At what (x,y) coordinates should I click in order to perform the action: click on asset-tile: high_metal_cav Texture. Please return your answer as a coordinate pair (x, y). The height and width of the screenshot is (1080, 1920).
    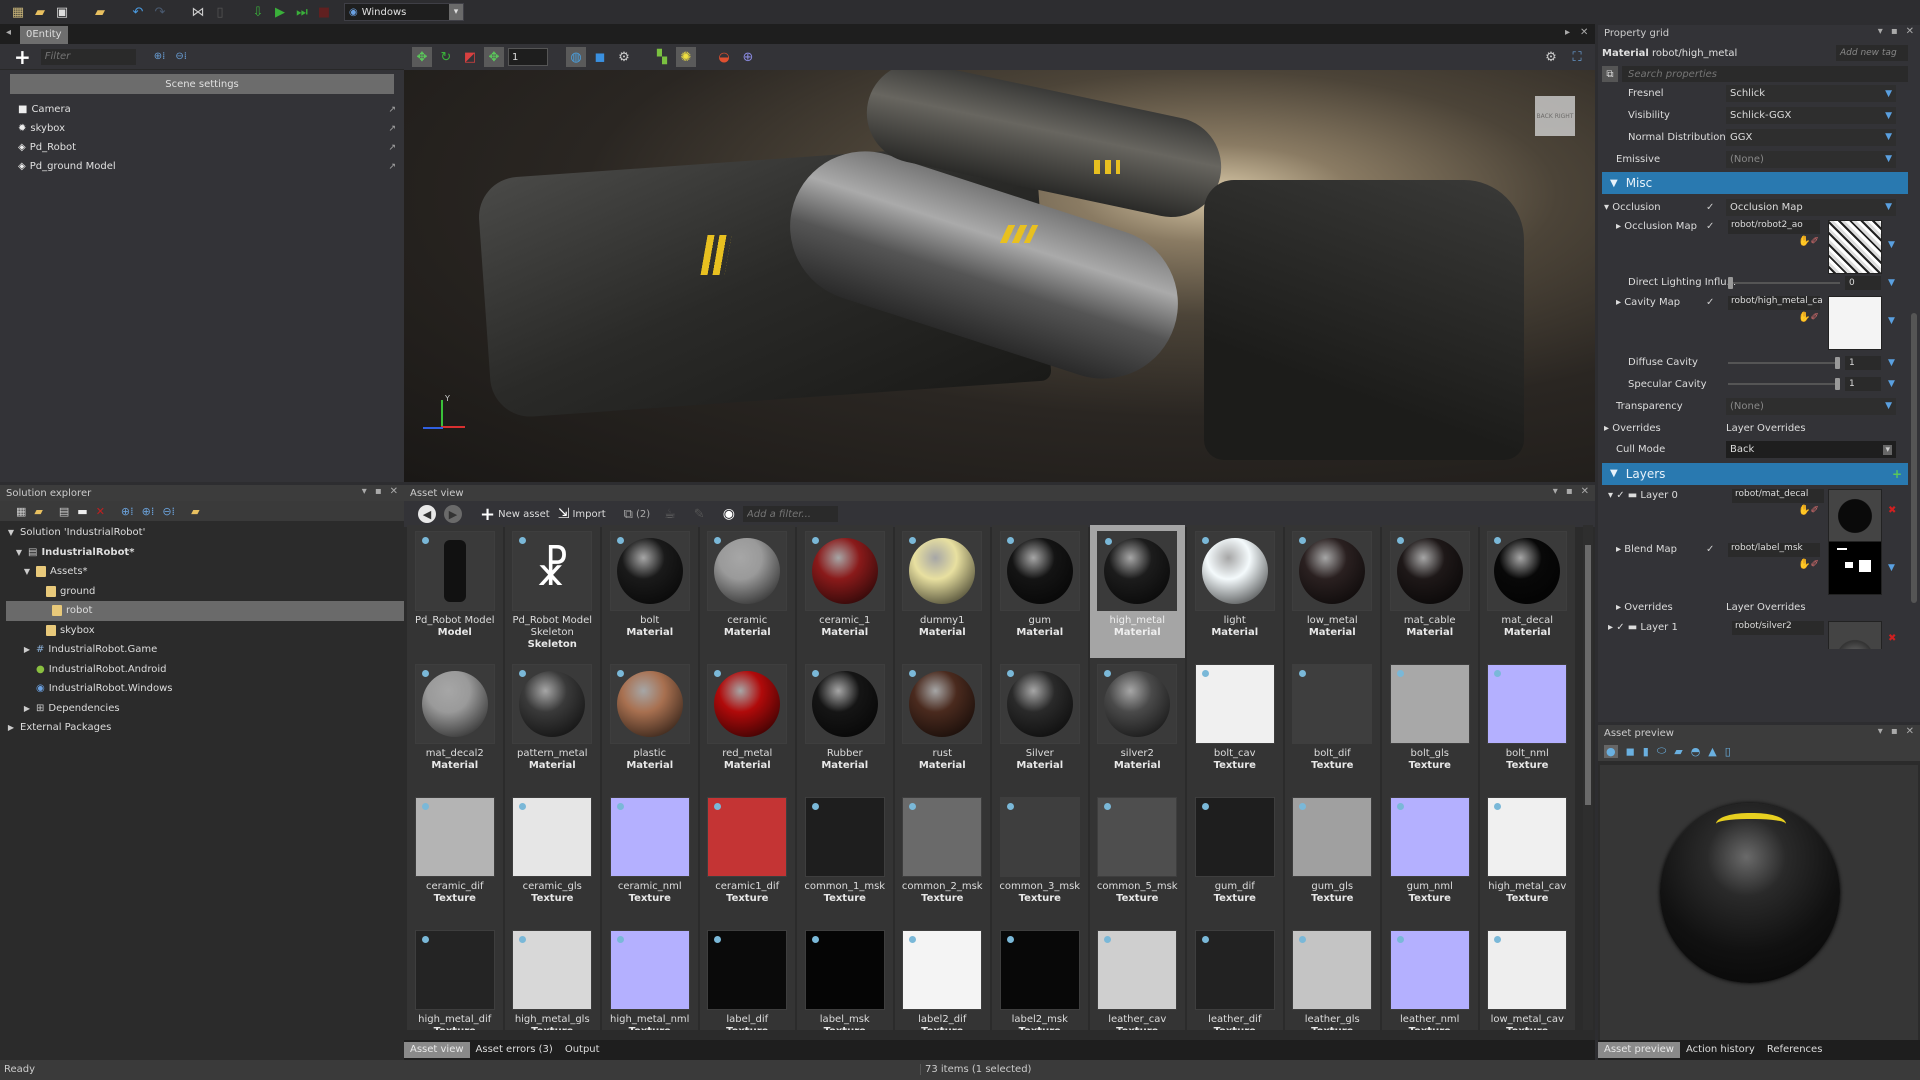
    Looking at the image, I should click on (1527, 857).